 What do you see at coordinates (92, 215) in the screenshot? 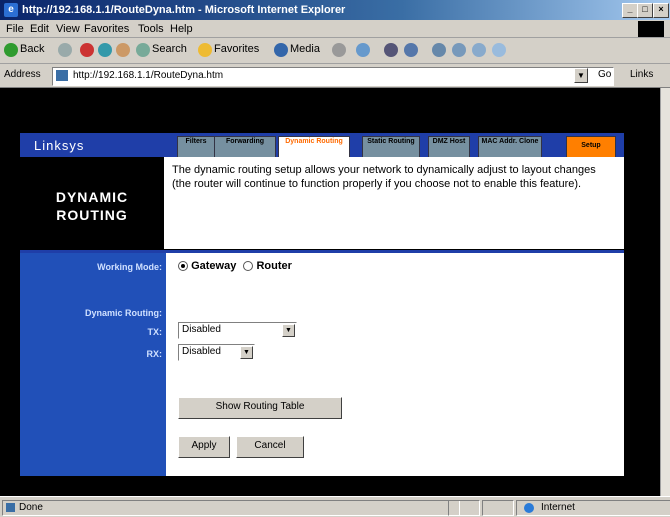
I see `section-title-line2: ROUTING` at bounding box center [92, 215].